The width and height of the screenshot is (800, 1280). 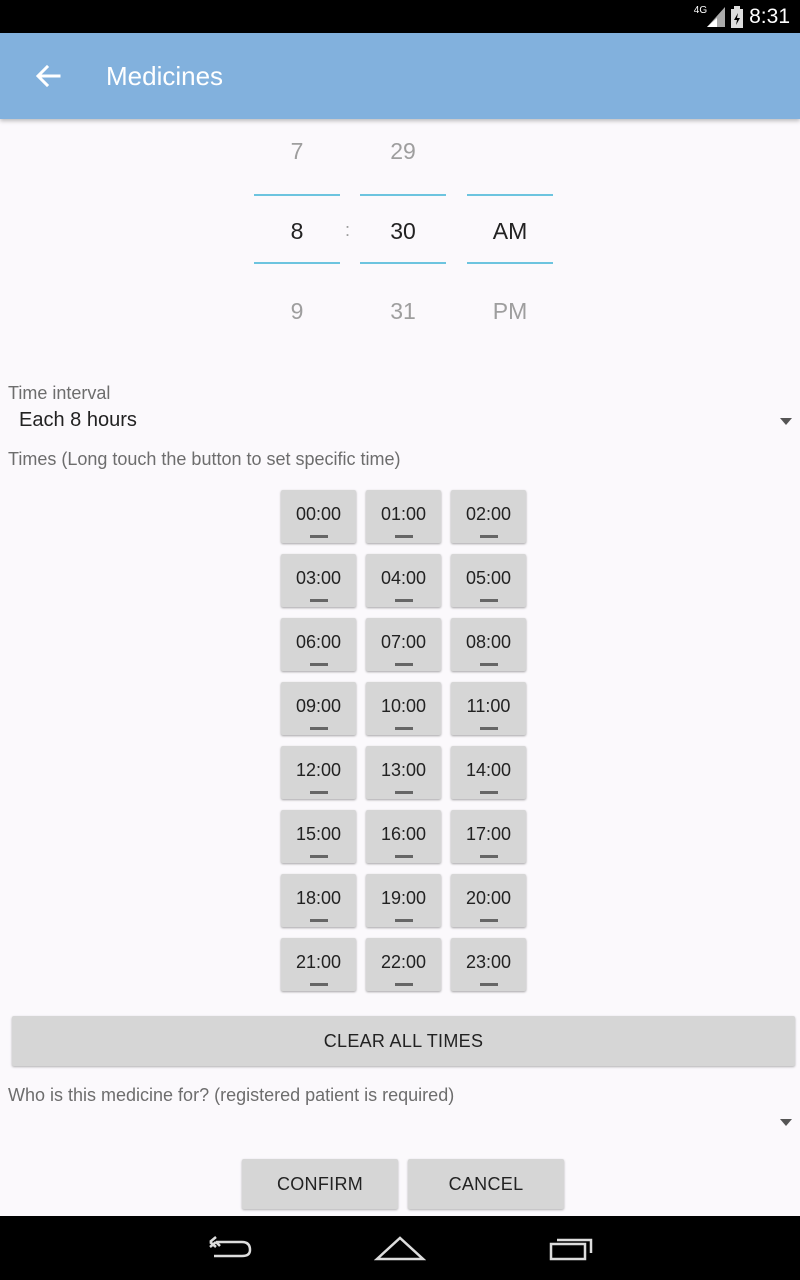 I want to click on nav-recents-icon, so click(x=571, y=1249).